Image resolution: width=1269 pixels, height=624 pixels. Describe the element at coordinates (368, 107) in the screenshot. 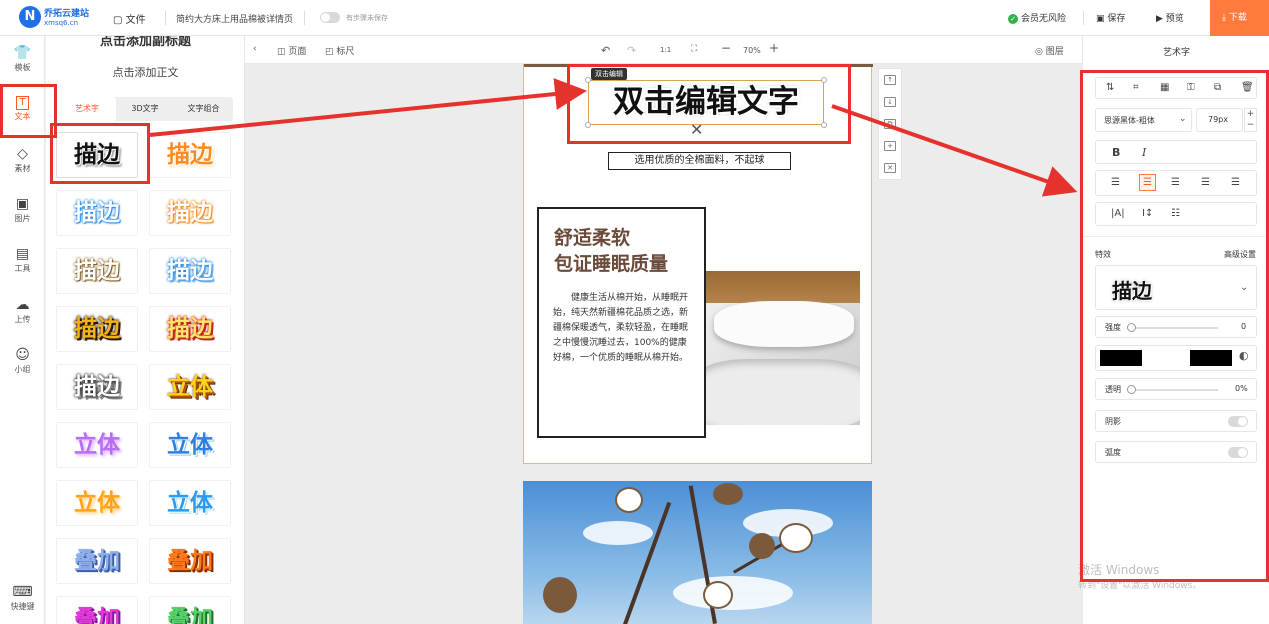

I see `arrow-to-headline` at that location.